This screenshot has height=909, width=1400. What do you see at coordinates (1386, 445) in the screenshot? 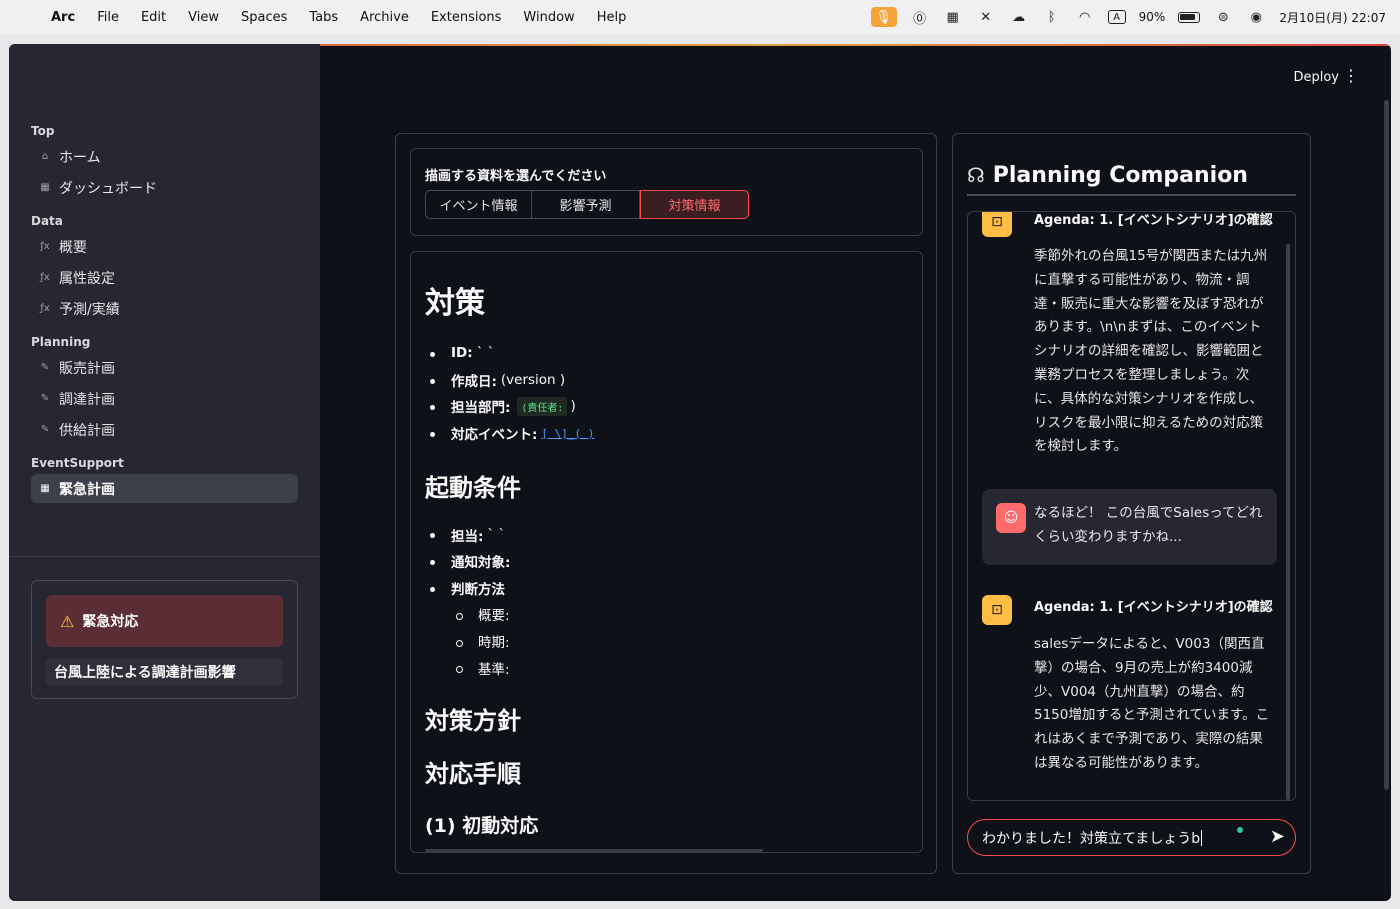
I see `window-scrollbar` at bounding box center [1386, 445].